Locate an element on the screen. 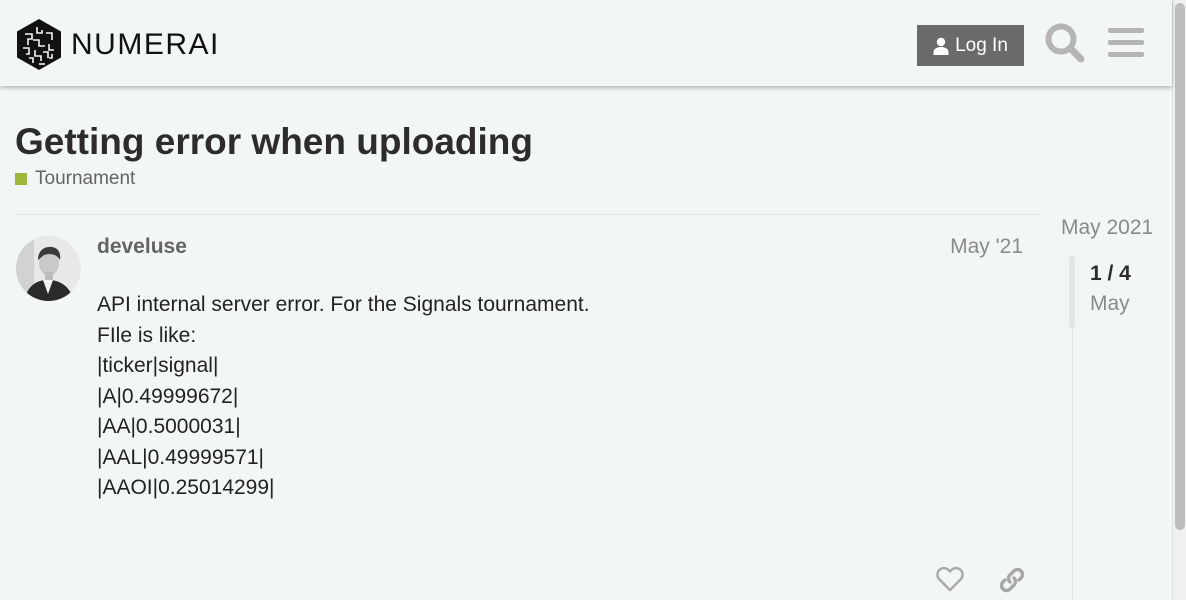 This screenshot has height=600, width=1186. category-label: Tournament is located at coordinates (85, 178).